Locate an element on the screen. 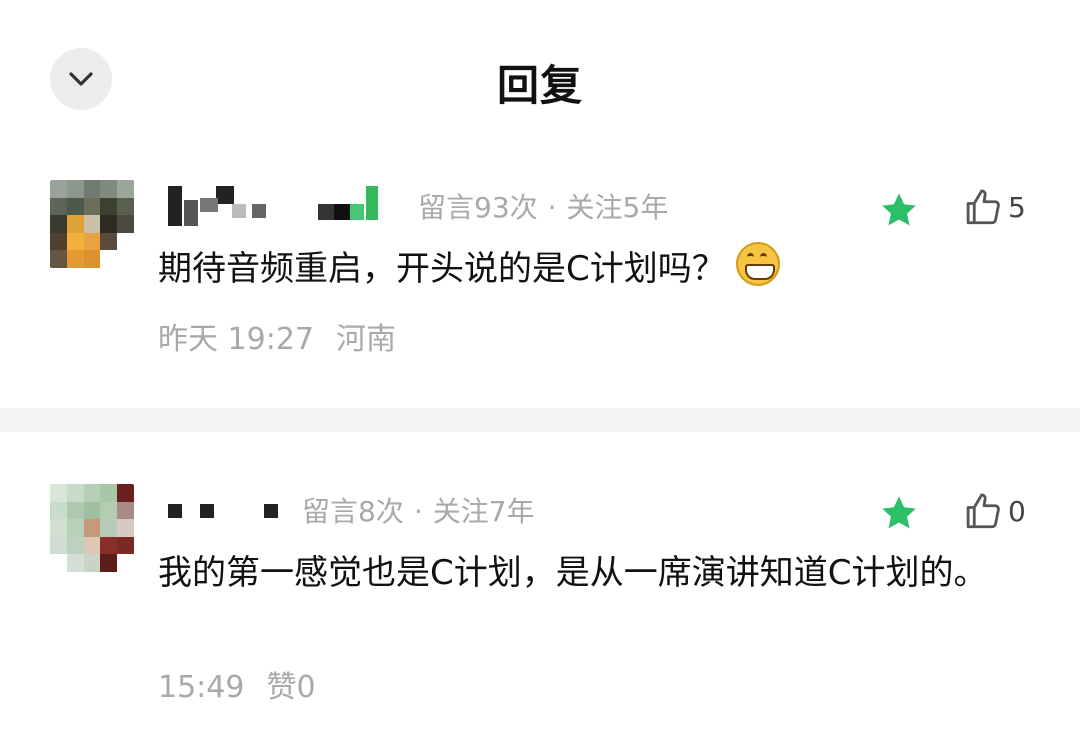 The width and height of the screenshot is (1080, 753). comment-time: 15:49 is located at coordinates (201, 687).